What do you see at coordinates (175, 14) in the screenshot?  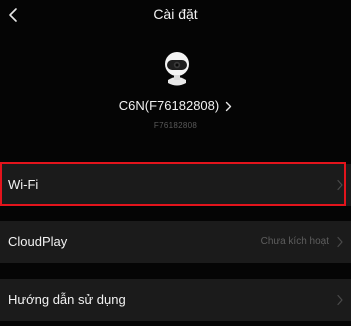 I see `page-title: Cài đặt` at bounding box center [175, 14].